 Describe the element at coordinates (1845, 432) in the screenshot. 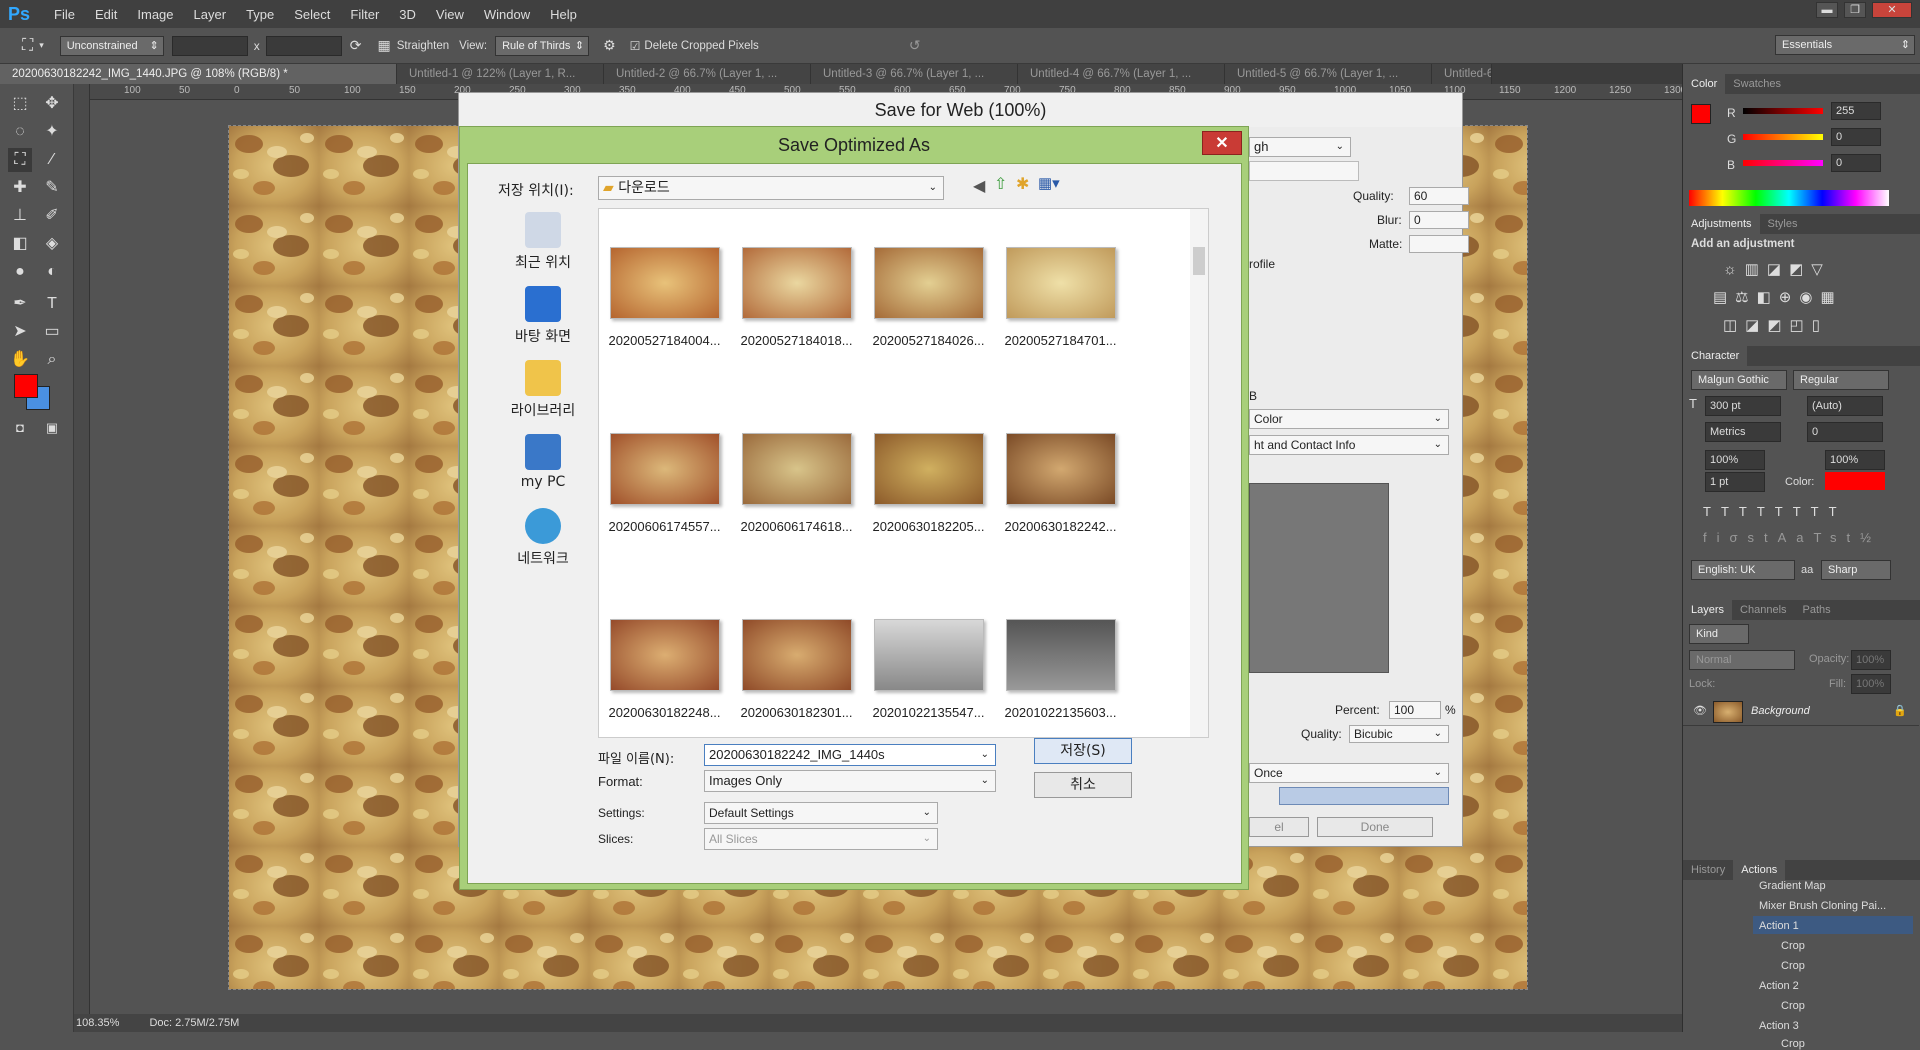

I see `tracking-input: 0` at that location.